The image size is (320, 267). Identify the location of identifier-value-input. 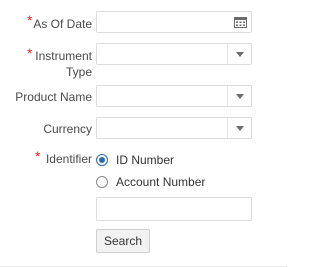
(174, 209).